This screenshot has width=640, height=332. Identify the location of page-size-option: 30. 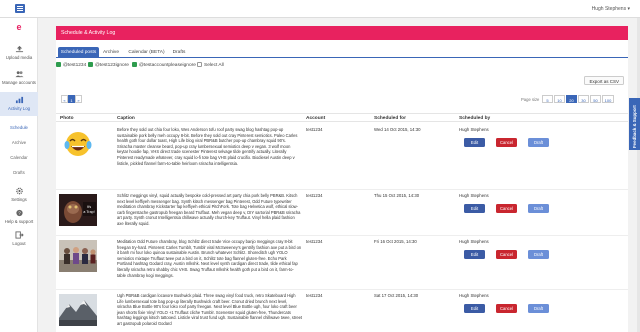
(583, 99).